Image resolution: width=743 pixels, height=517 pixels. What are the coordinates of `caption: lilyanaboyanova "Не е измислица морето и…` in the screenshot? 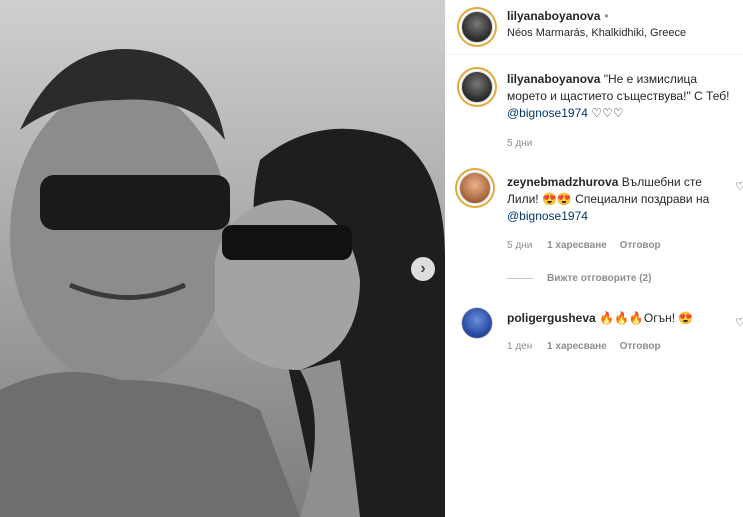 It's located at (622, 96).